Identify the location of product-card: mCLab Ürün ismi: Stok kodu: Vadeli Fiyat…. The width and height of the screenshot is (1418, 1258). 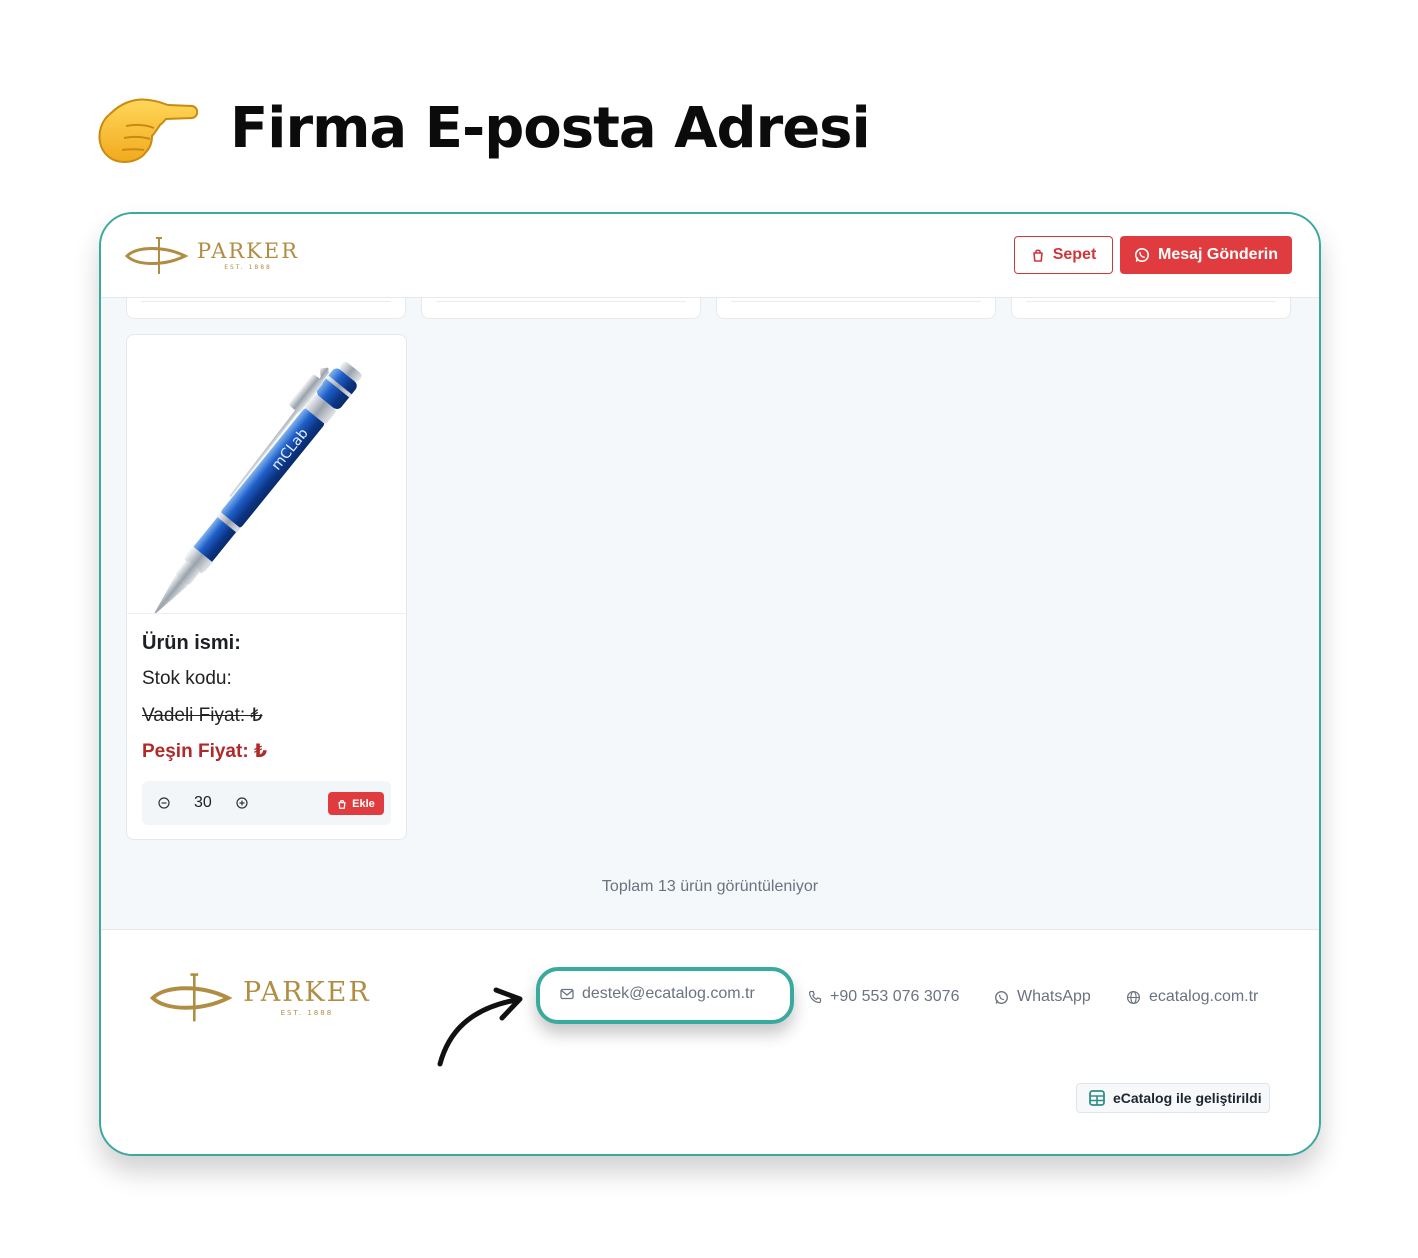
(266, 587).